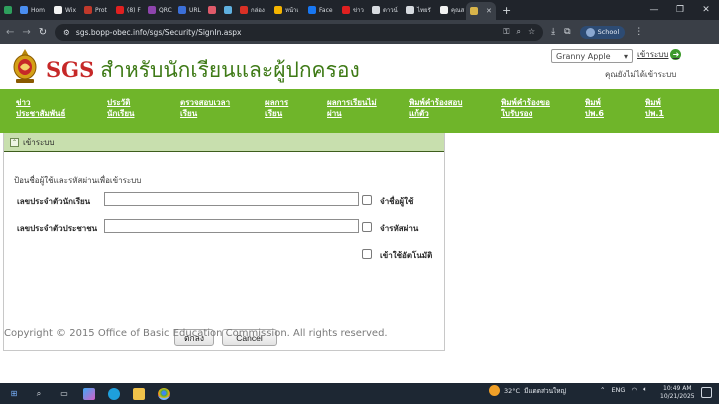 The image size is (719, 404). I want to click on search-icon: ⌕, so click(39, 394).